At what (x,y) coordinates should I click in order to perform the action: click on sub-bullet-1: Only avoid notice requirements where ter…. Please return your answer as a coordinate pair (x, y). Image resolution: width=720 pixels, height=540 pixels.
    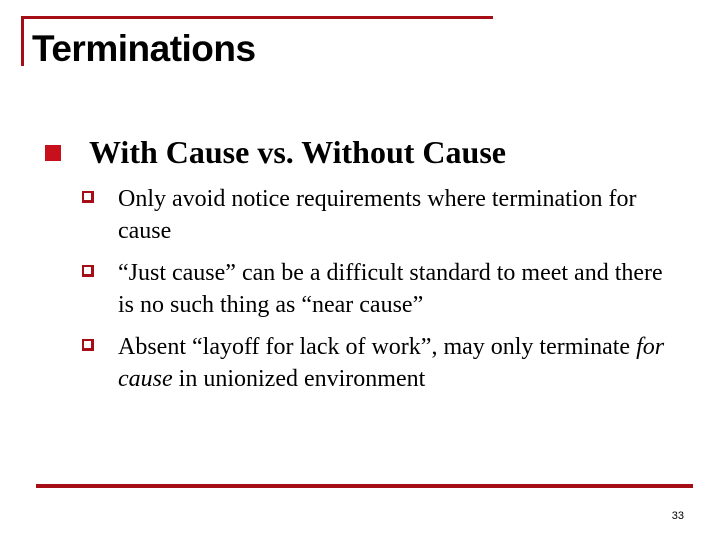
    Looking at the image, I should click on (380, 215).